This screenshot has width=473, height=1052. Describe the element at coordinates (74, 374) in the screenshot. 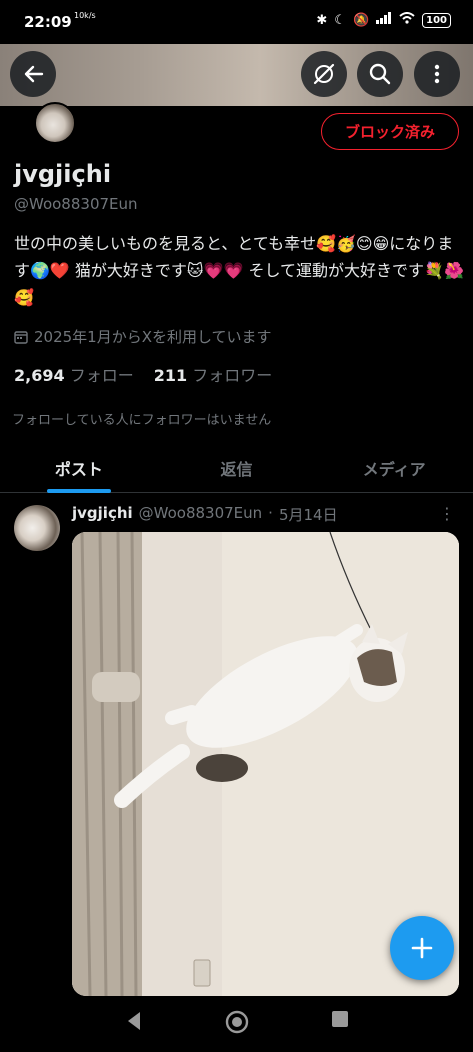

I see `following-link: 2,694 フォロー` at that location.